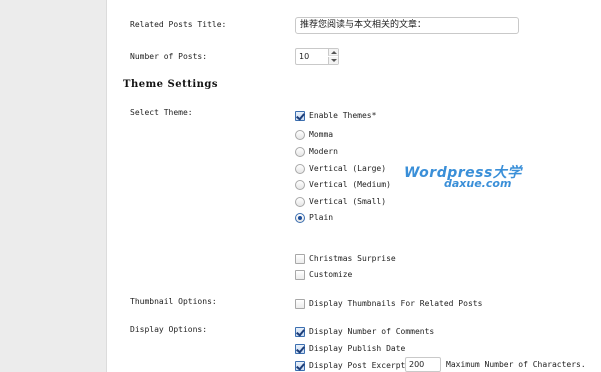 The width and height of the screenshot is (601, 372). What do you see at coordinates (317, 56) in the screenshot?
I see `number-of-posts-stepper: 10` at bounding box center [317, 56].